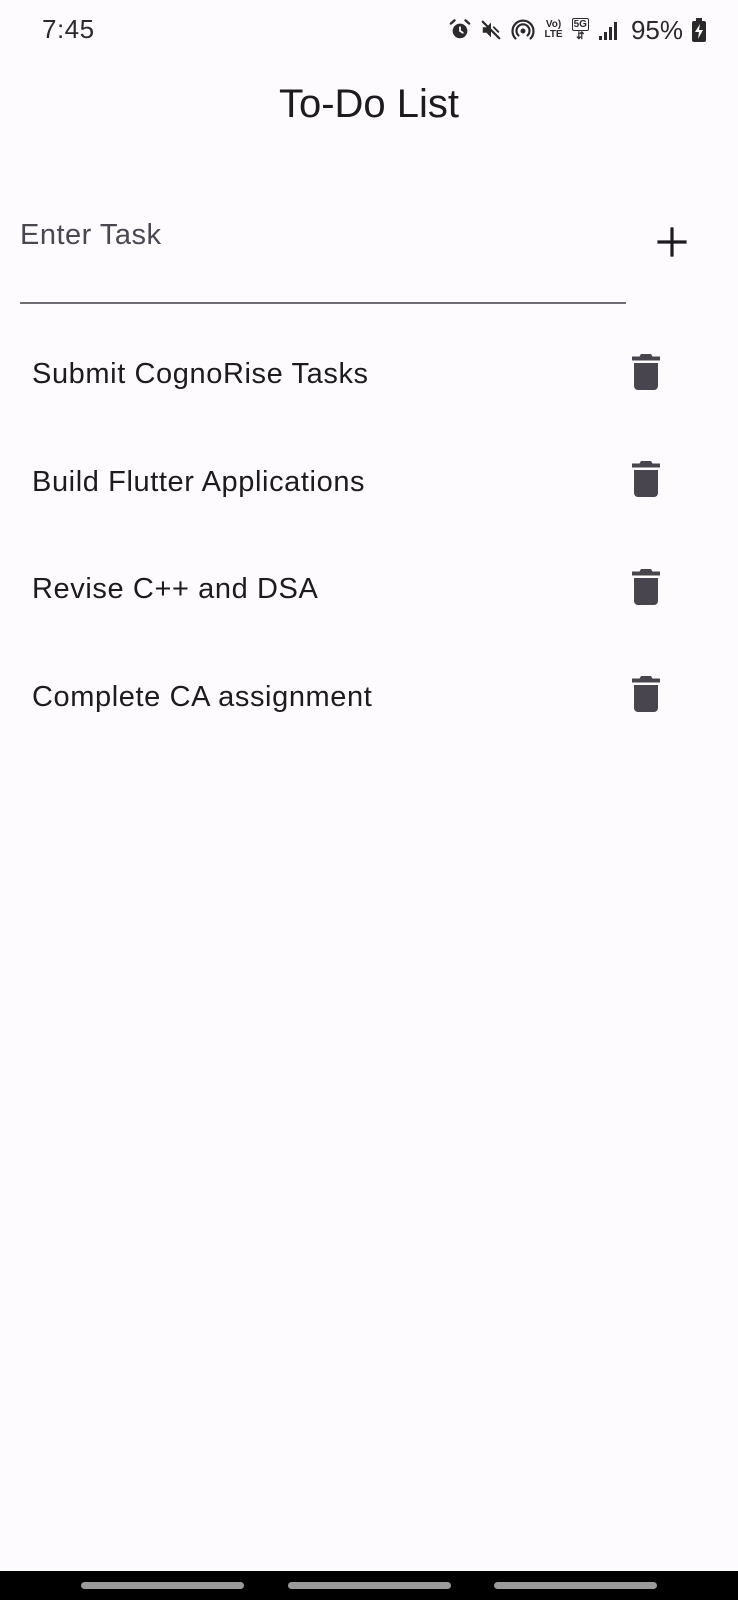  I want to click on task-label: Build Flutter Applications, so click(199, 481).